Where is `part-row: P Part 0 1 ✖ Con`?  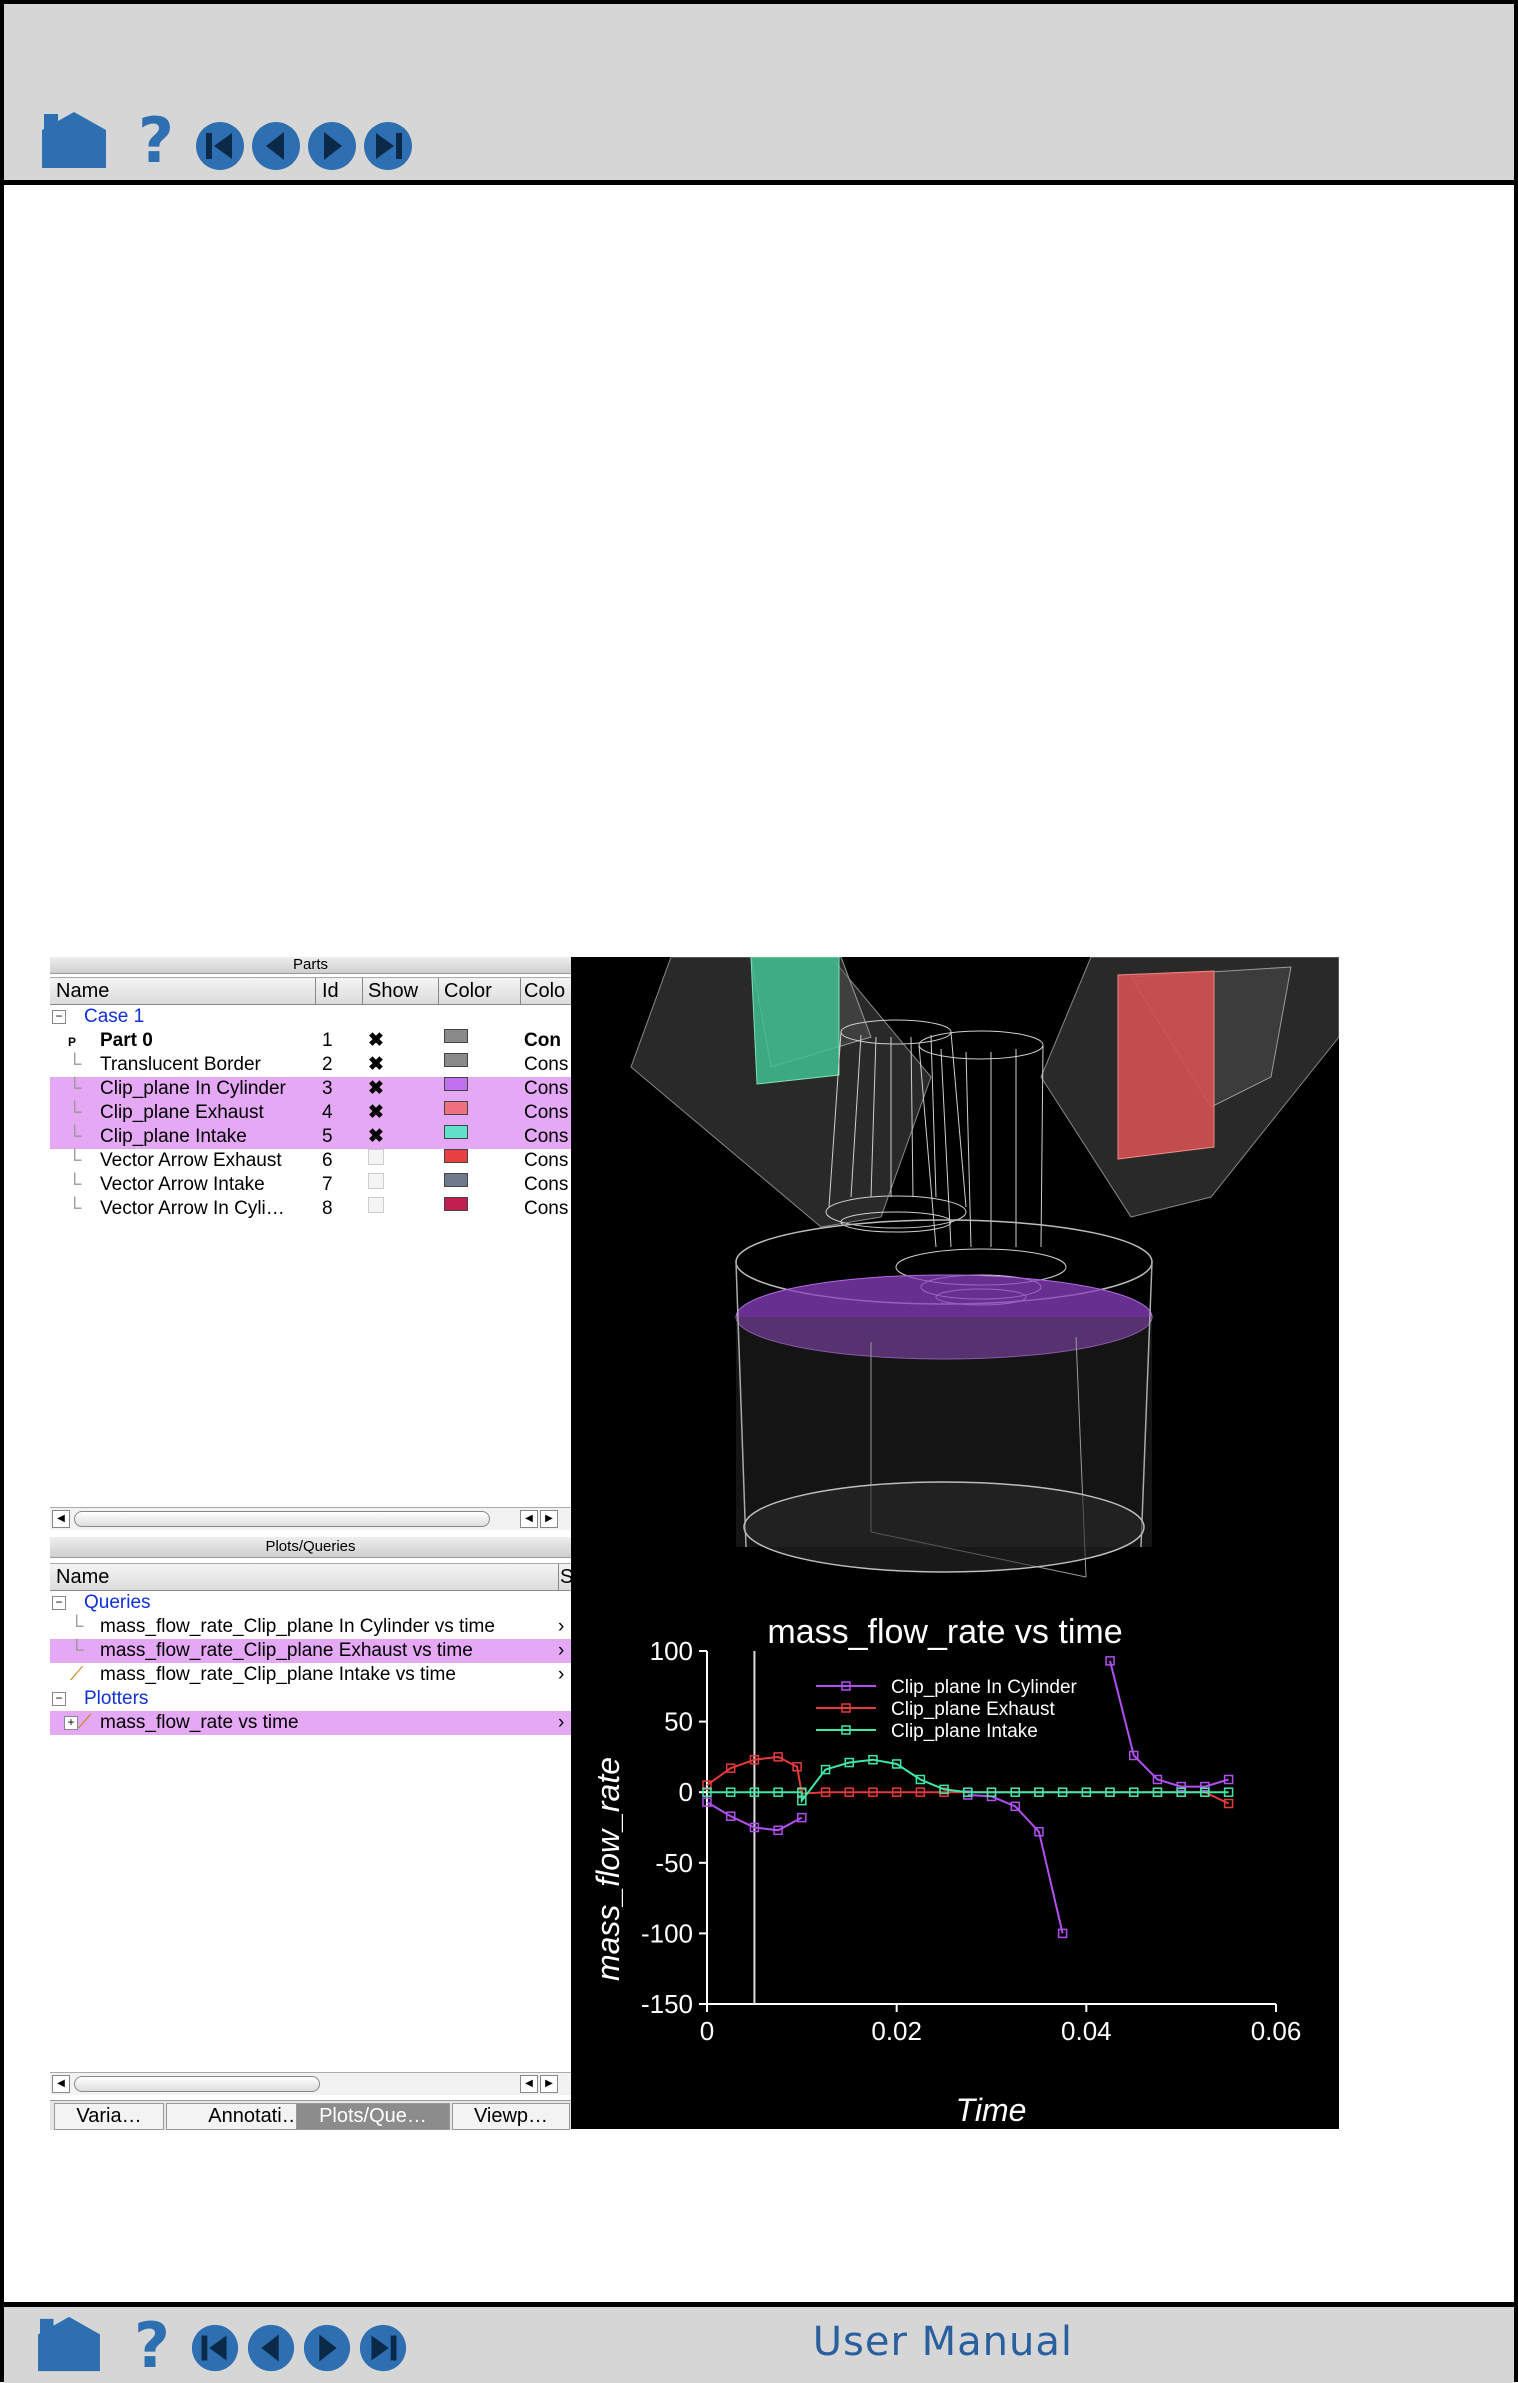
part-row: P Part 0 1 ✖ Con is located at coordinates (310, 1041).